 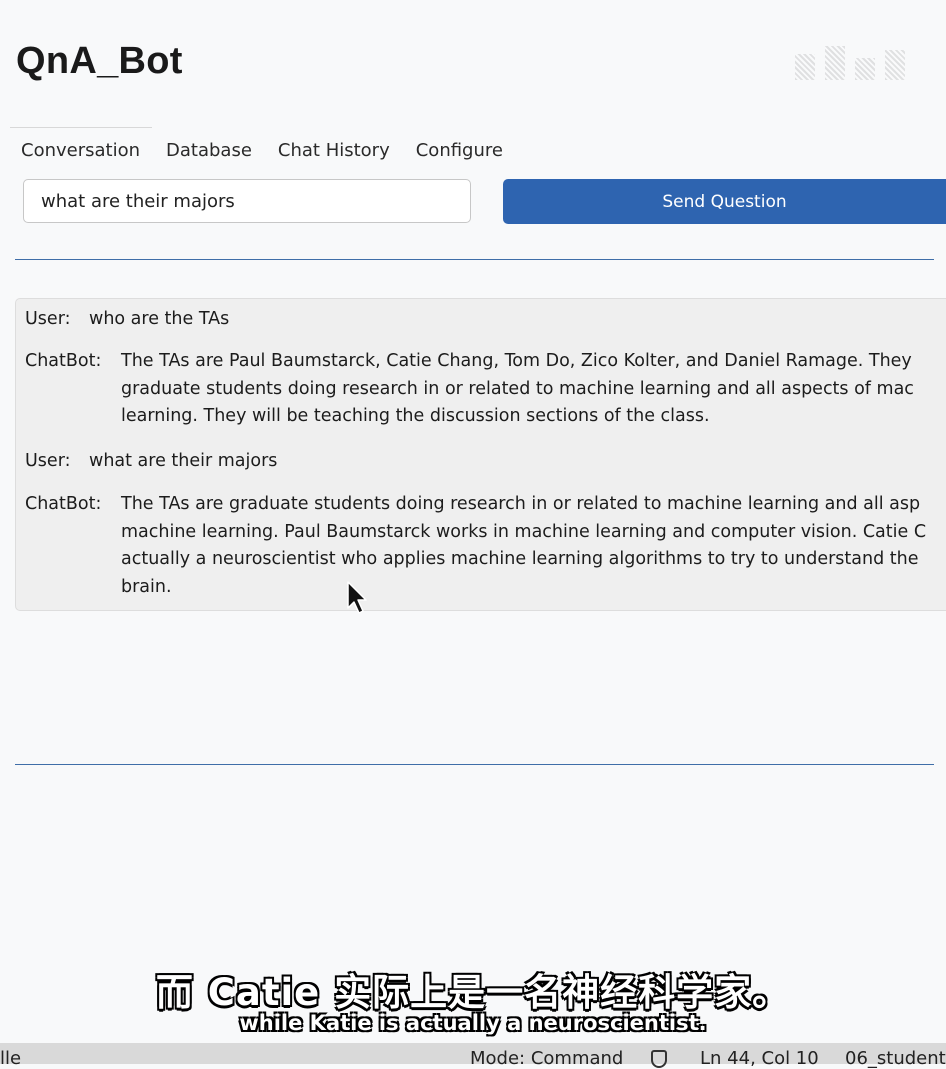 I want to click on tab-configure: Configure, so click(x=459, y=150).